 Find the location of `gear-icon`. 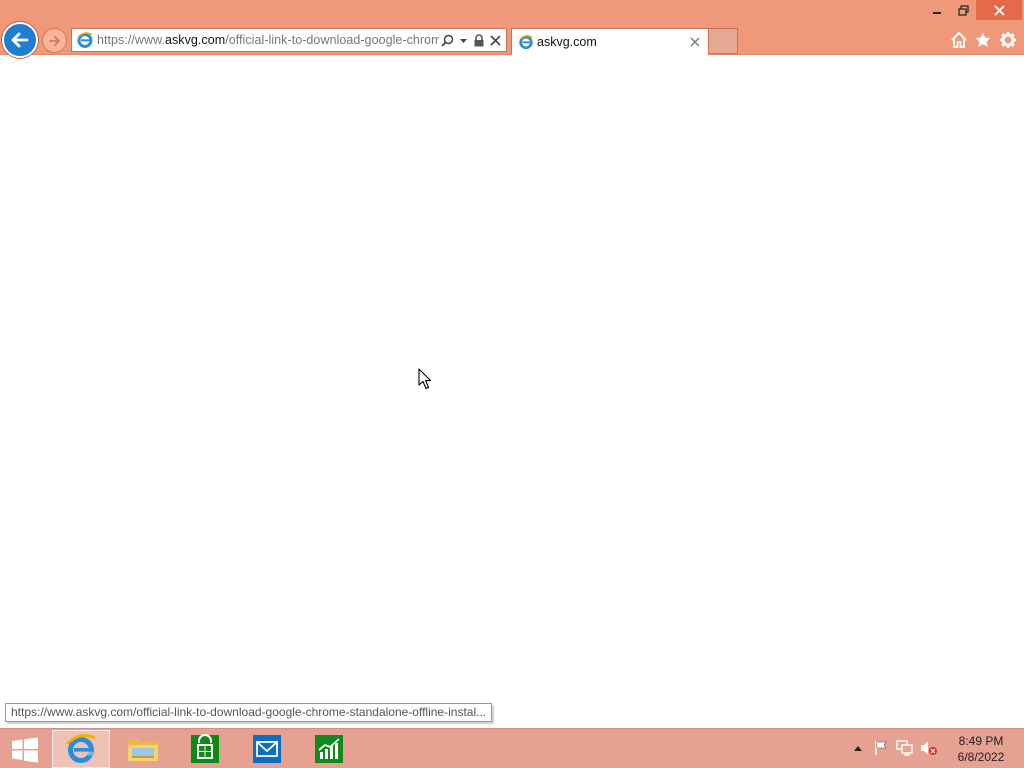

gear-icon is located at coordinates (1008, 40).